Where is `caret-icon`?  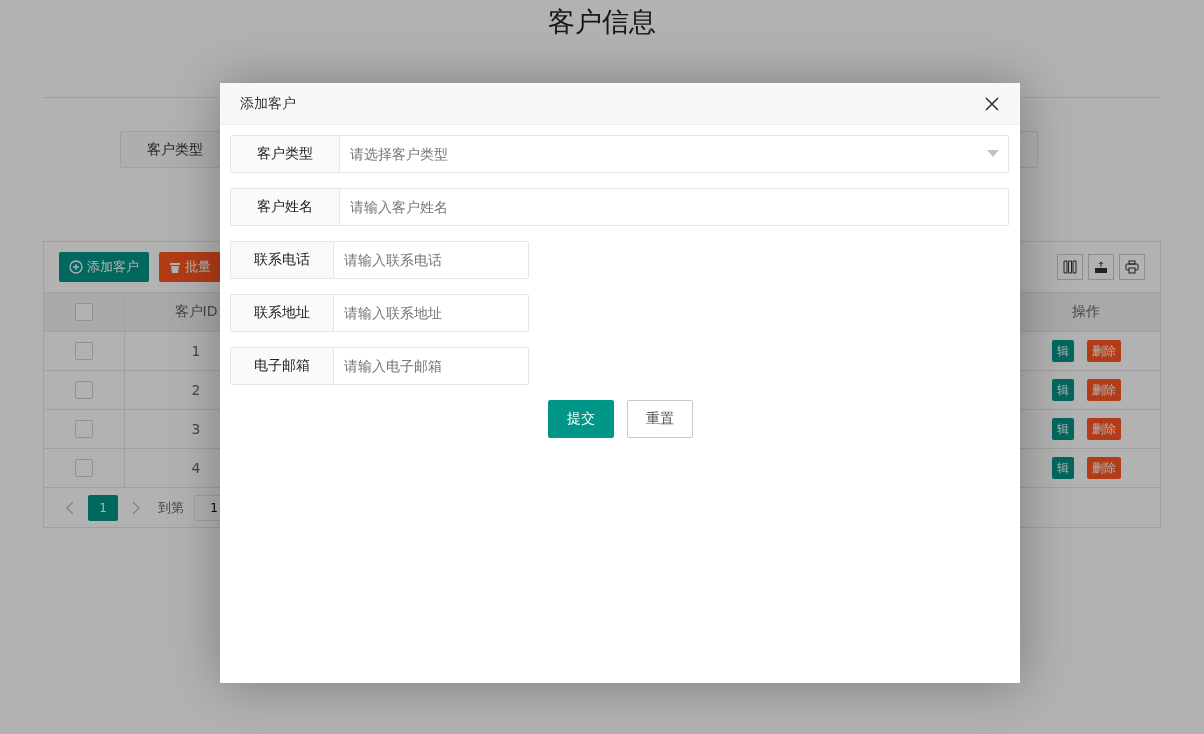 caret-icon is located at coordinates (993, 153).